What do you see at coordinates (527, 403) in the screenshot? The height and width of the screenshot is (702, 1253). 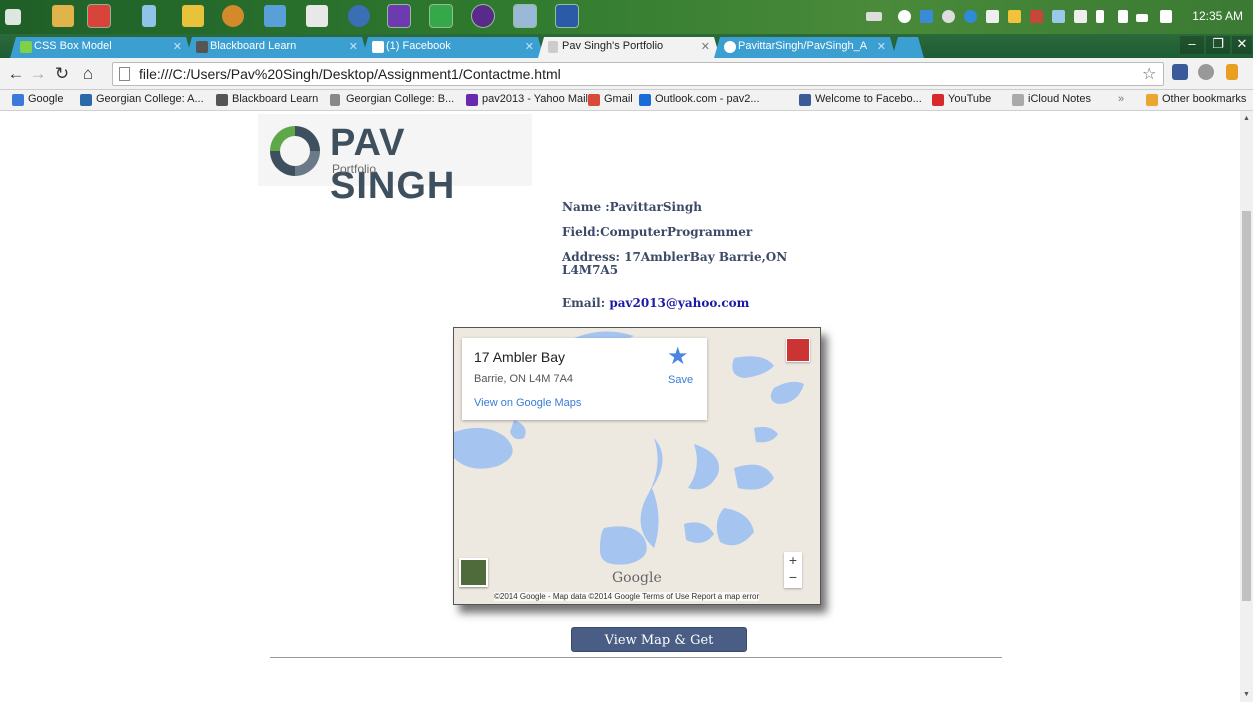 I see `view-on-google-maps-link: View on Google Maps` at bounding box center [527, 403].